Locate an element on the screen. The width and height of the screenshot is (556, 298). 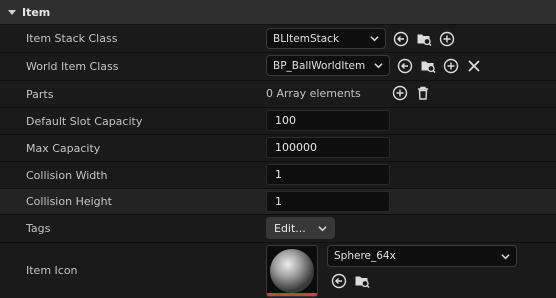
max-capacity-value: 100000 is located at coordinates (328, 147).